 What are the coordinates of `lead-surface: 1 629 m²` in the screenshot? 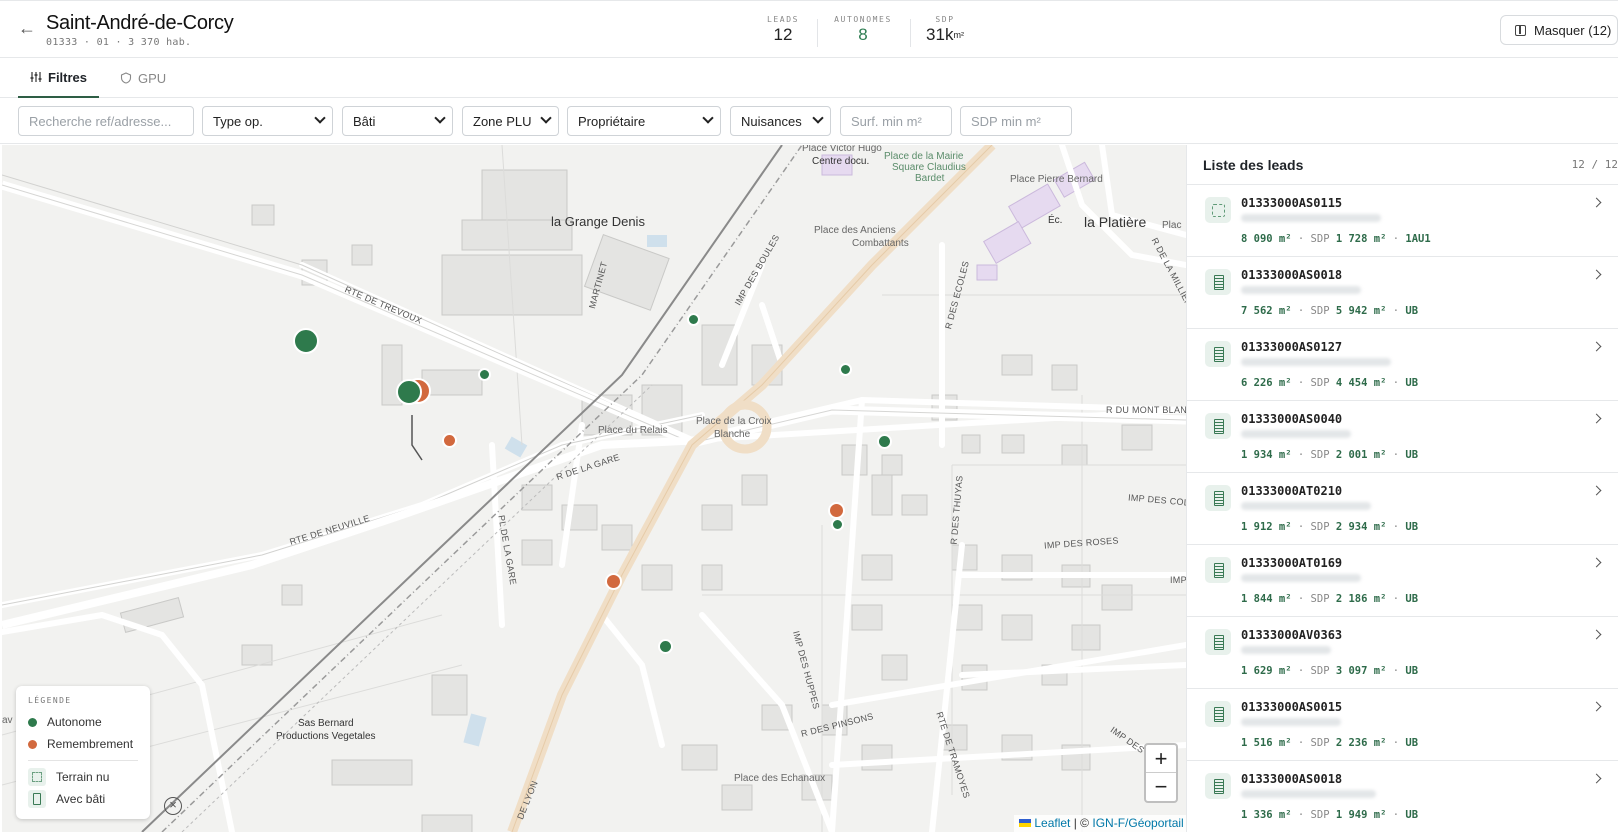 It's located at (1266, 671).